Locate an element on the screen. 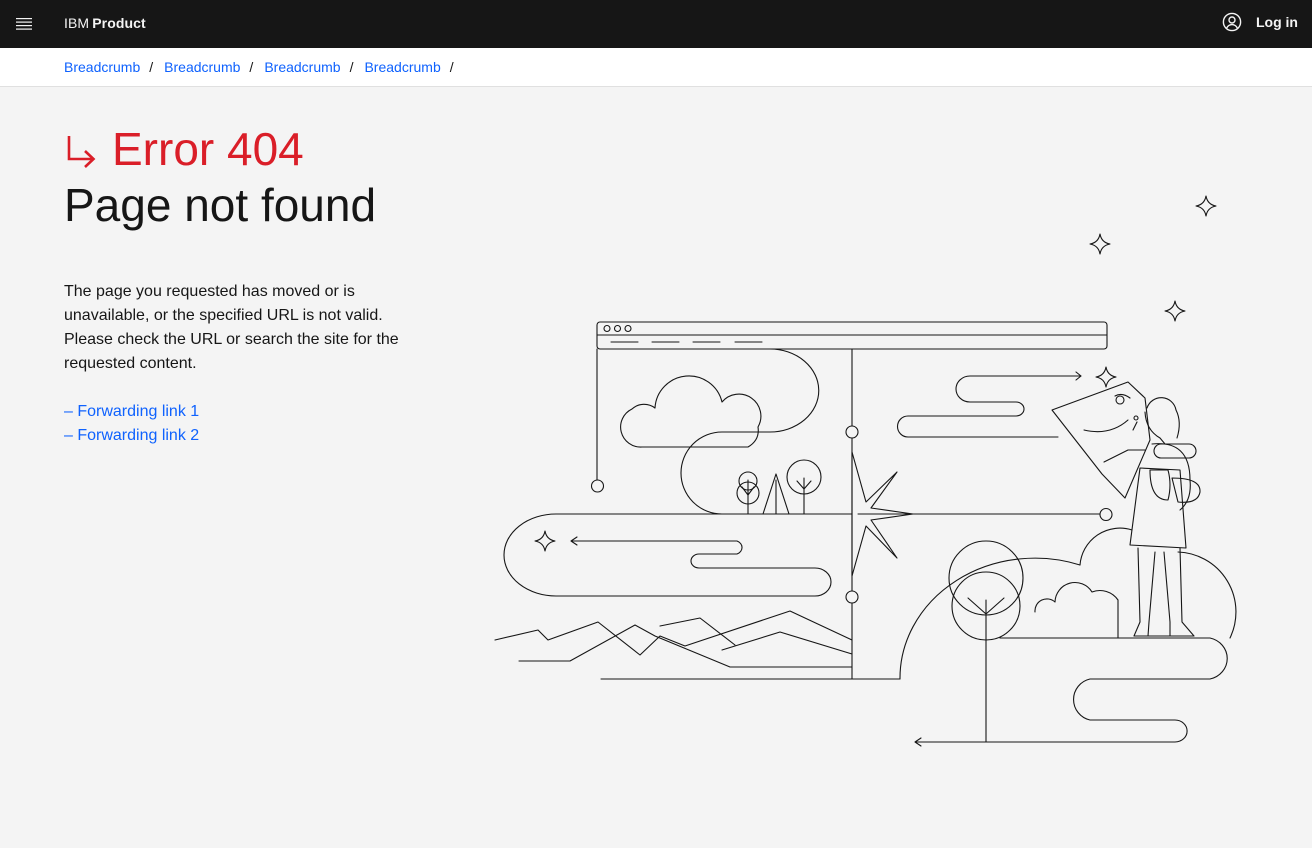  breadcrumb-item-1: Breadcrumb is located at coordinates (102, 67).